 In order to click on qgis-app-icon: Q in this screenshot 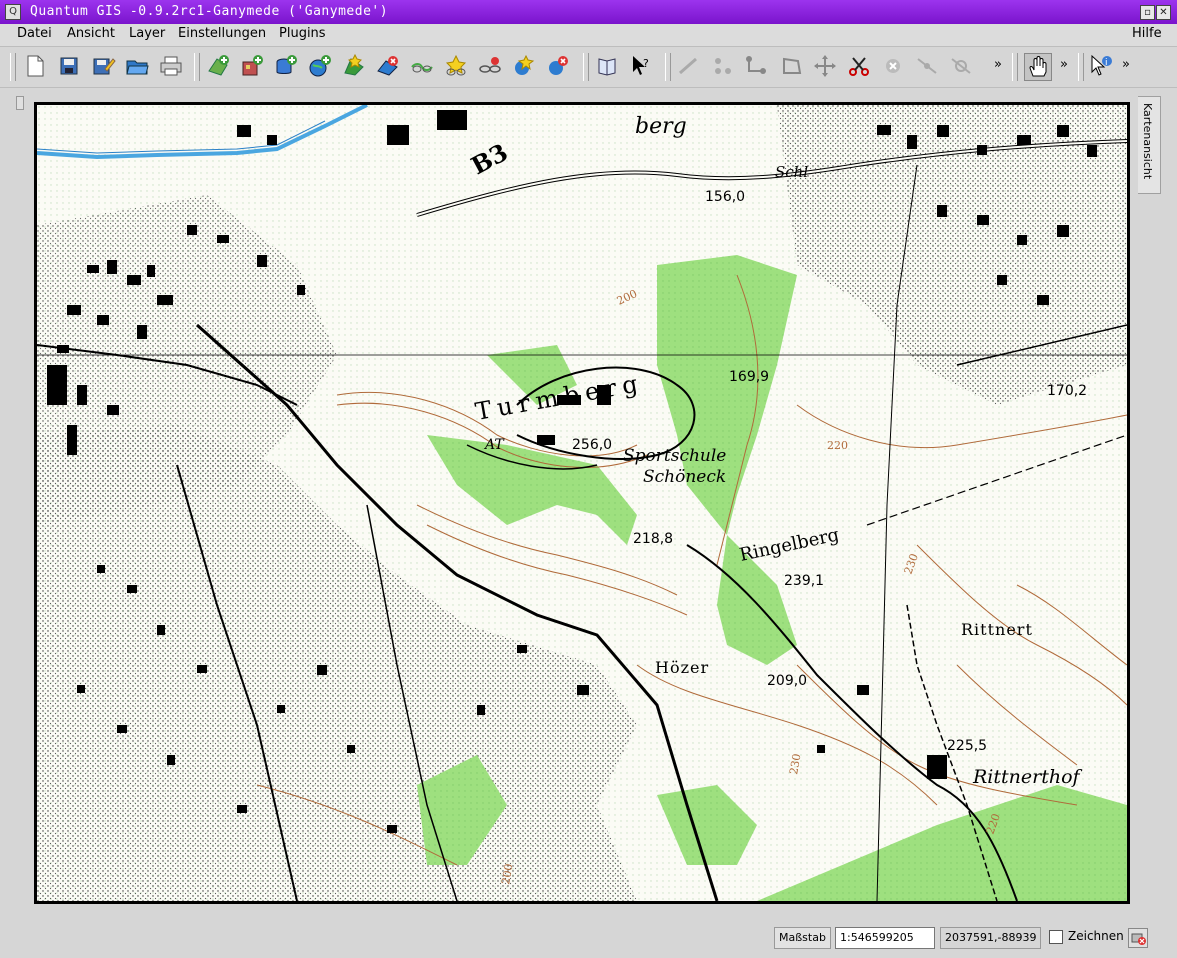, I will do `click(13, 12)`.